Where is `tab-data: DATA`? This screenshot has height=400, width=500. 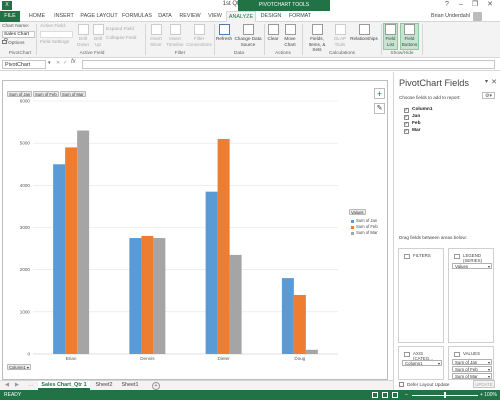 tab-data: DATA is located at coordinates (165, 16).